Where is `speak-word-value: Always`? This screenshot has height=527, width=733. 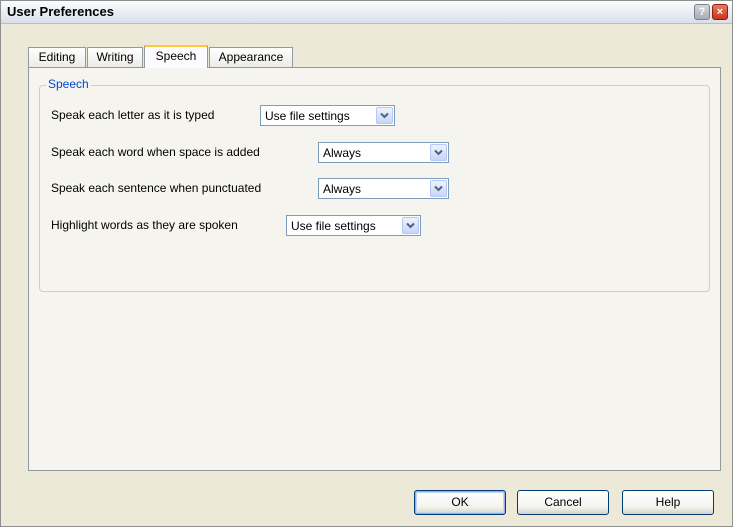 speak-word-value: Always is located at coordinates (342, 153).